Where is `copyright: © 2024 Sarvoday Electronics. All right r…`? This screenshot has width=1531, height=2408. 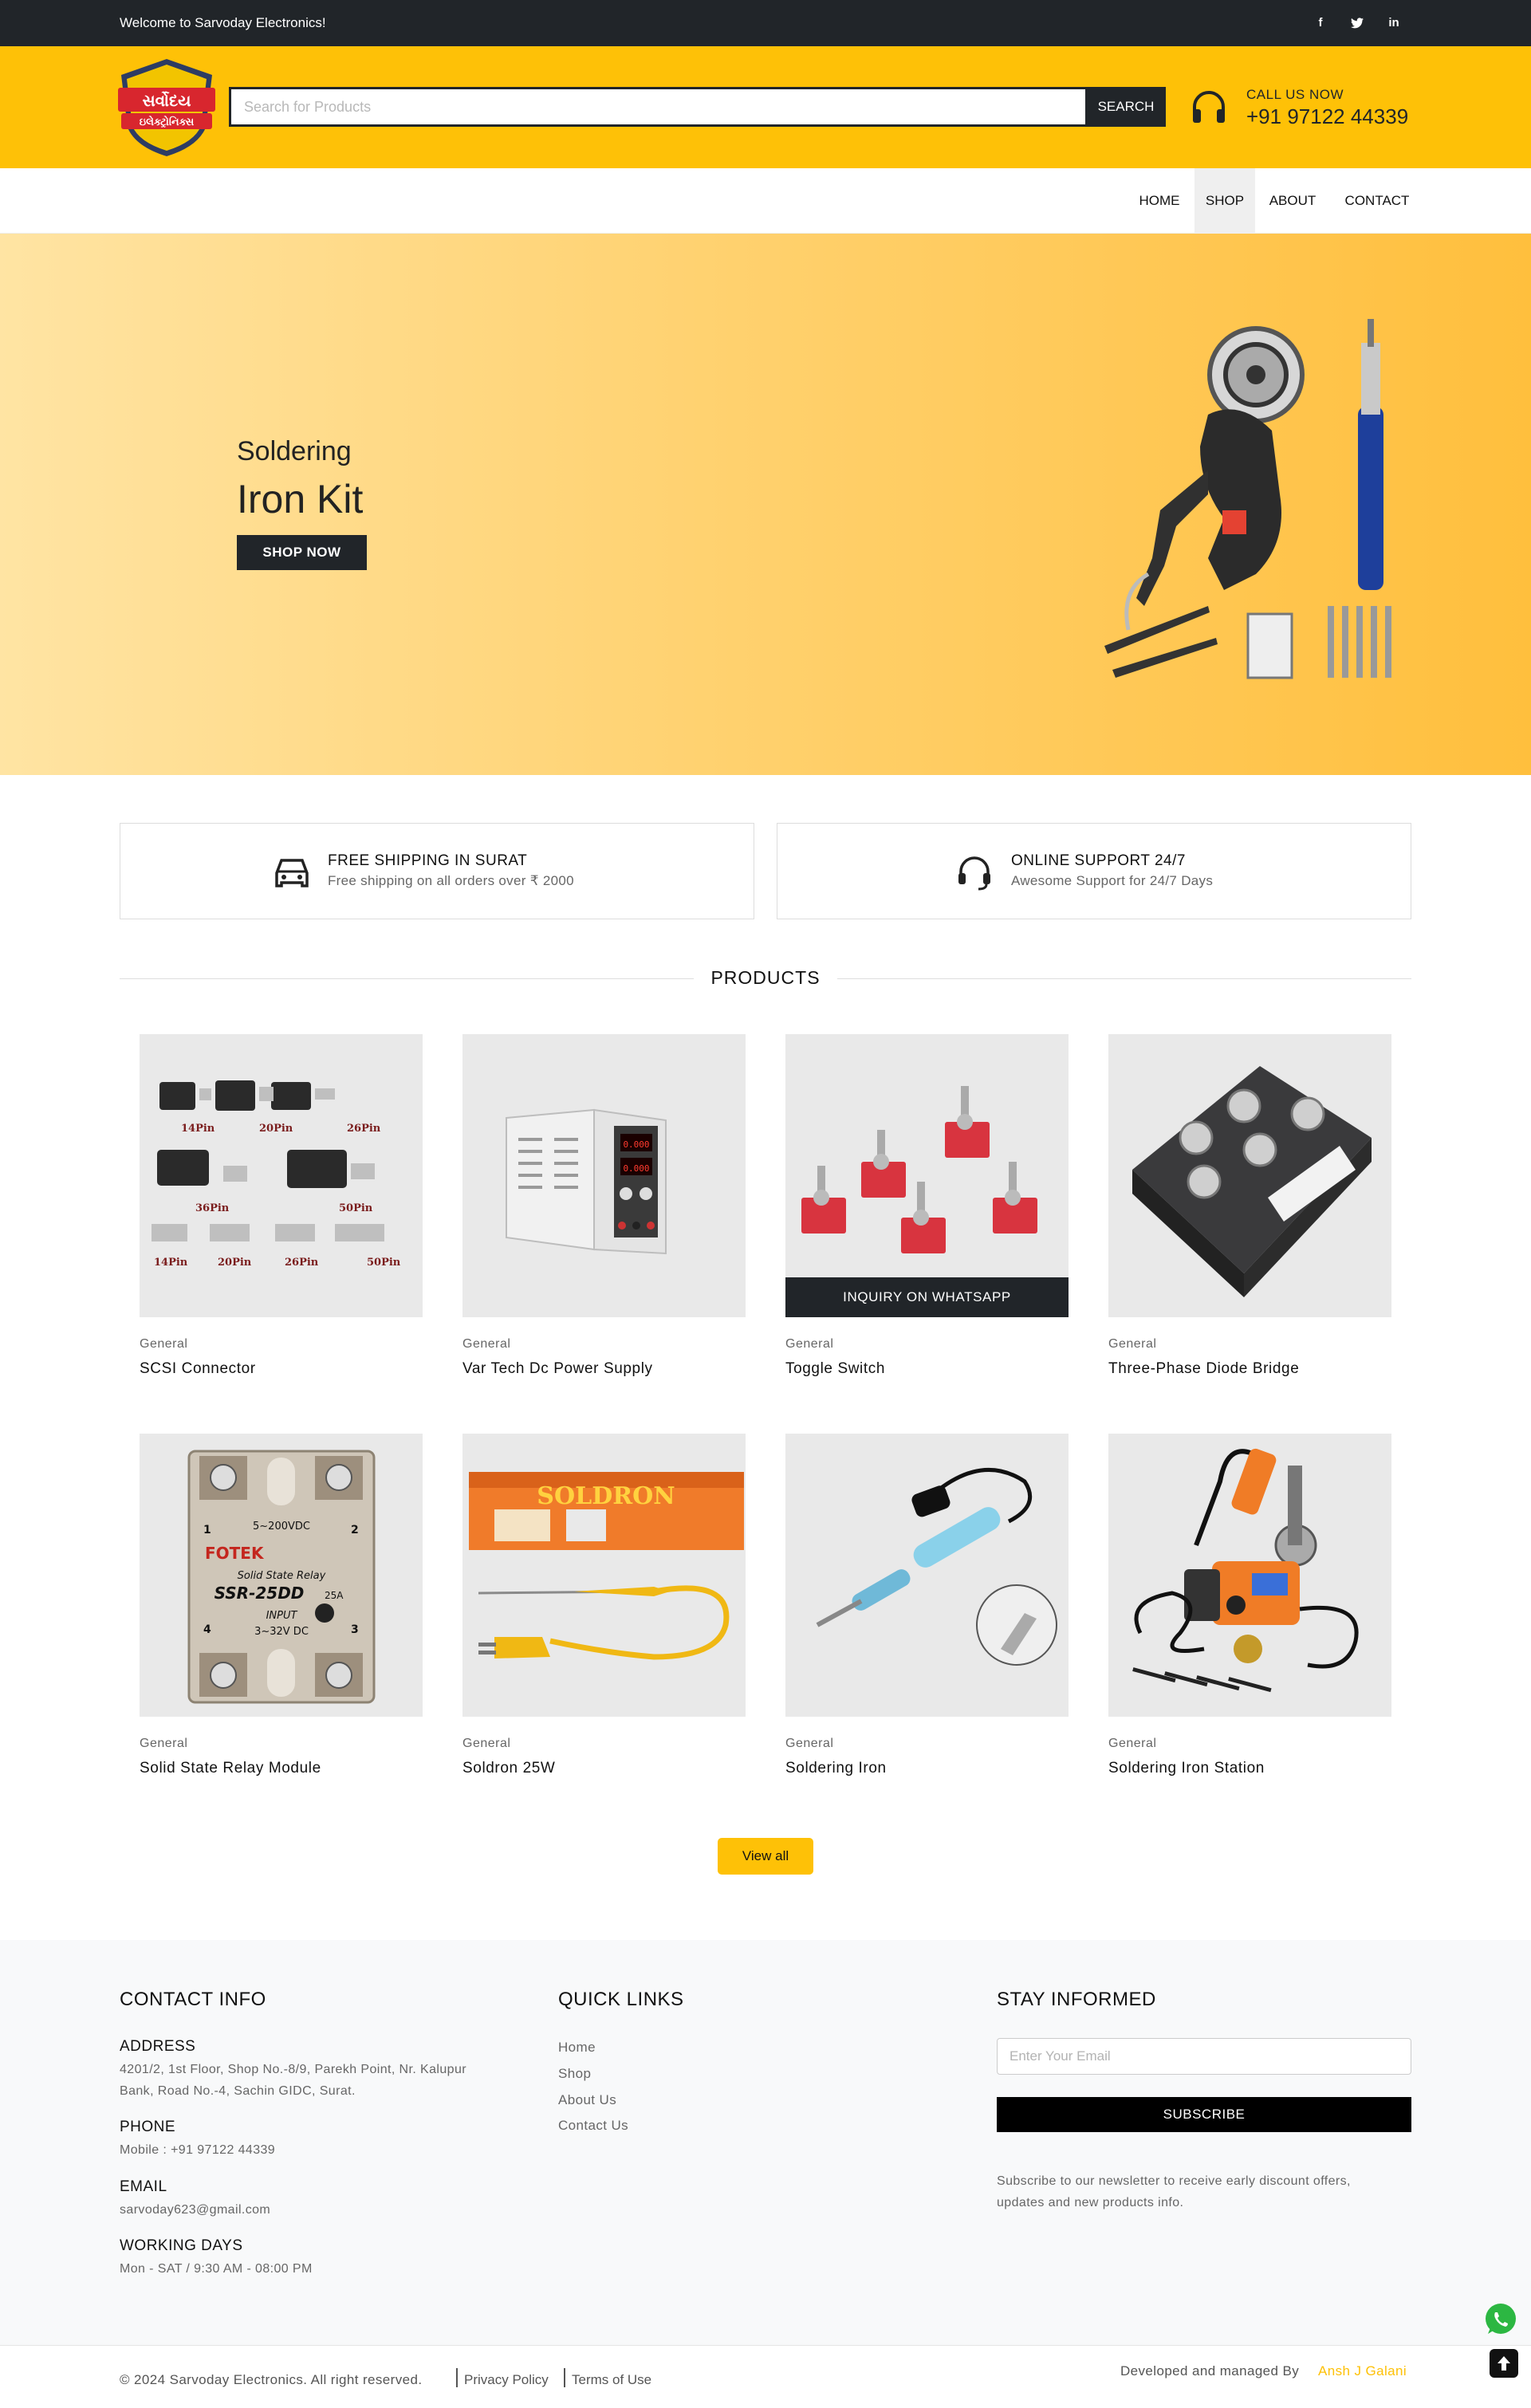
copyright: © 2024 Sarvoday Electronics. All right r… is located at coordinates (271, 2379).